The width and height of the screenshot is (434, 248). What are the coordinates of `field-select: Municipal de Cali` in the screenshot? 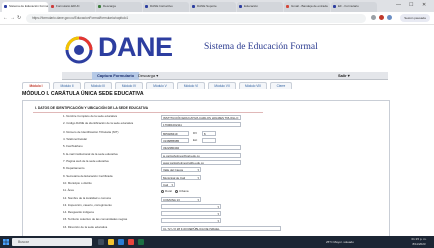 It's located at (181, 177).